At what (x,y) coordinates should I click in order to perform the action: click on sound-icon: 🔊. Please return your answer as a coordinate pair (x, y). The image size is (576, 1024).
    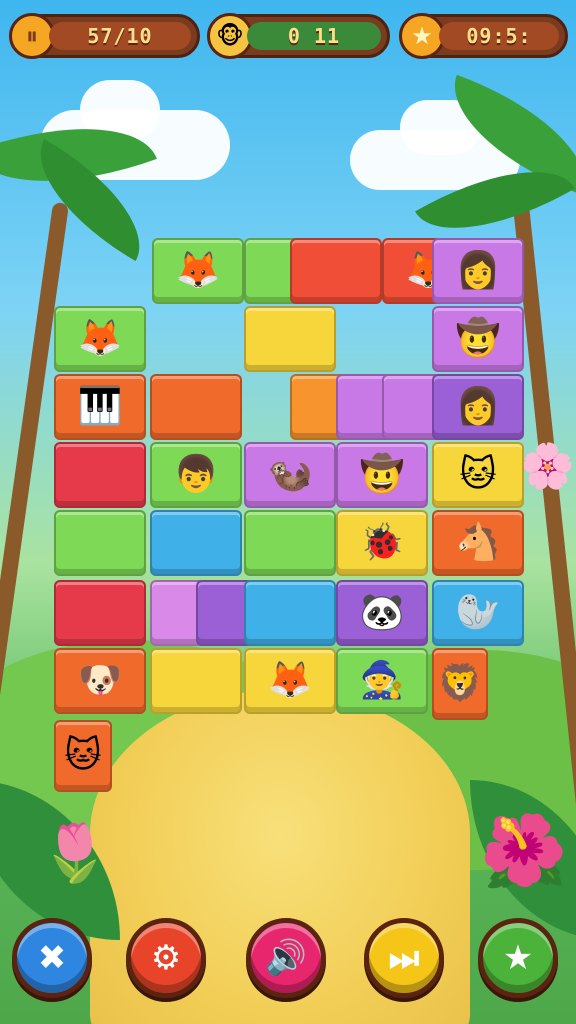
    Looking at the image, I should click on (286, 958).